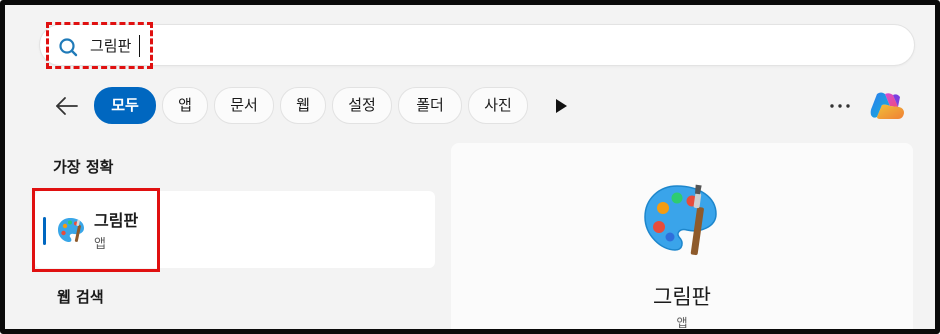 The width and height of the screenshot is (940, 334). I want to click on search-box, so click(477, 45).